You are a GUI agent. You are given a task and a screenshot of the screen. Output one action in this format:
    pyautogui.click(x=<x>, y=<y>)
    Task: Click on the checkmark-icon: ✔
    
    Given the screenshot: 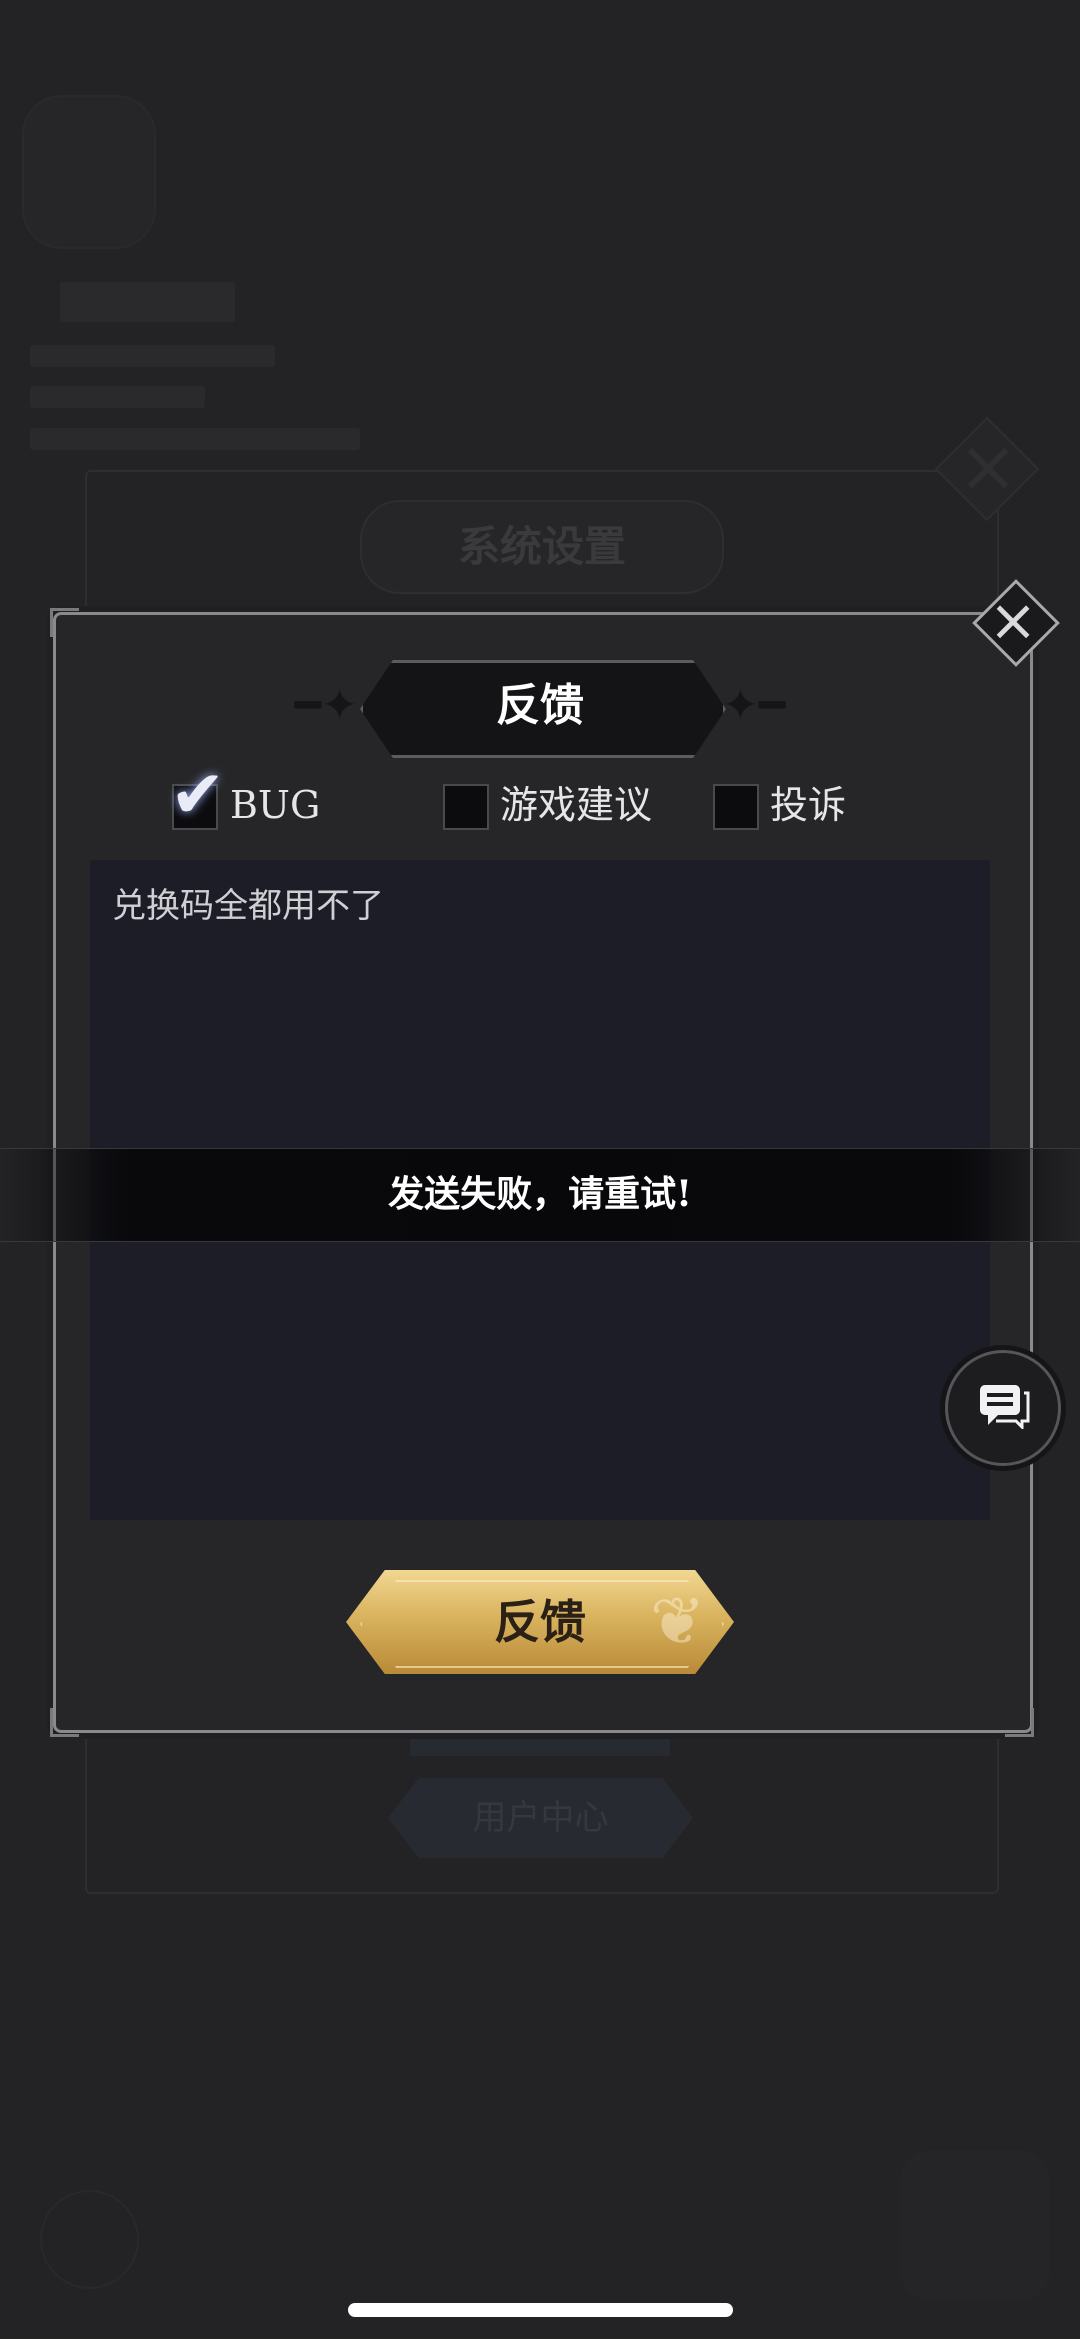 What is the action you would take?
    pyautogui.click(x=198, y=794)
    